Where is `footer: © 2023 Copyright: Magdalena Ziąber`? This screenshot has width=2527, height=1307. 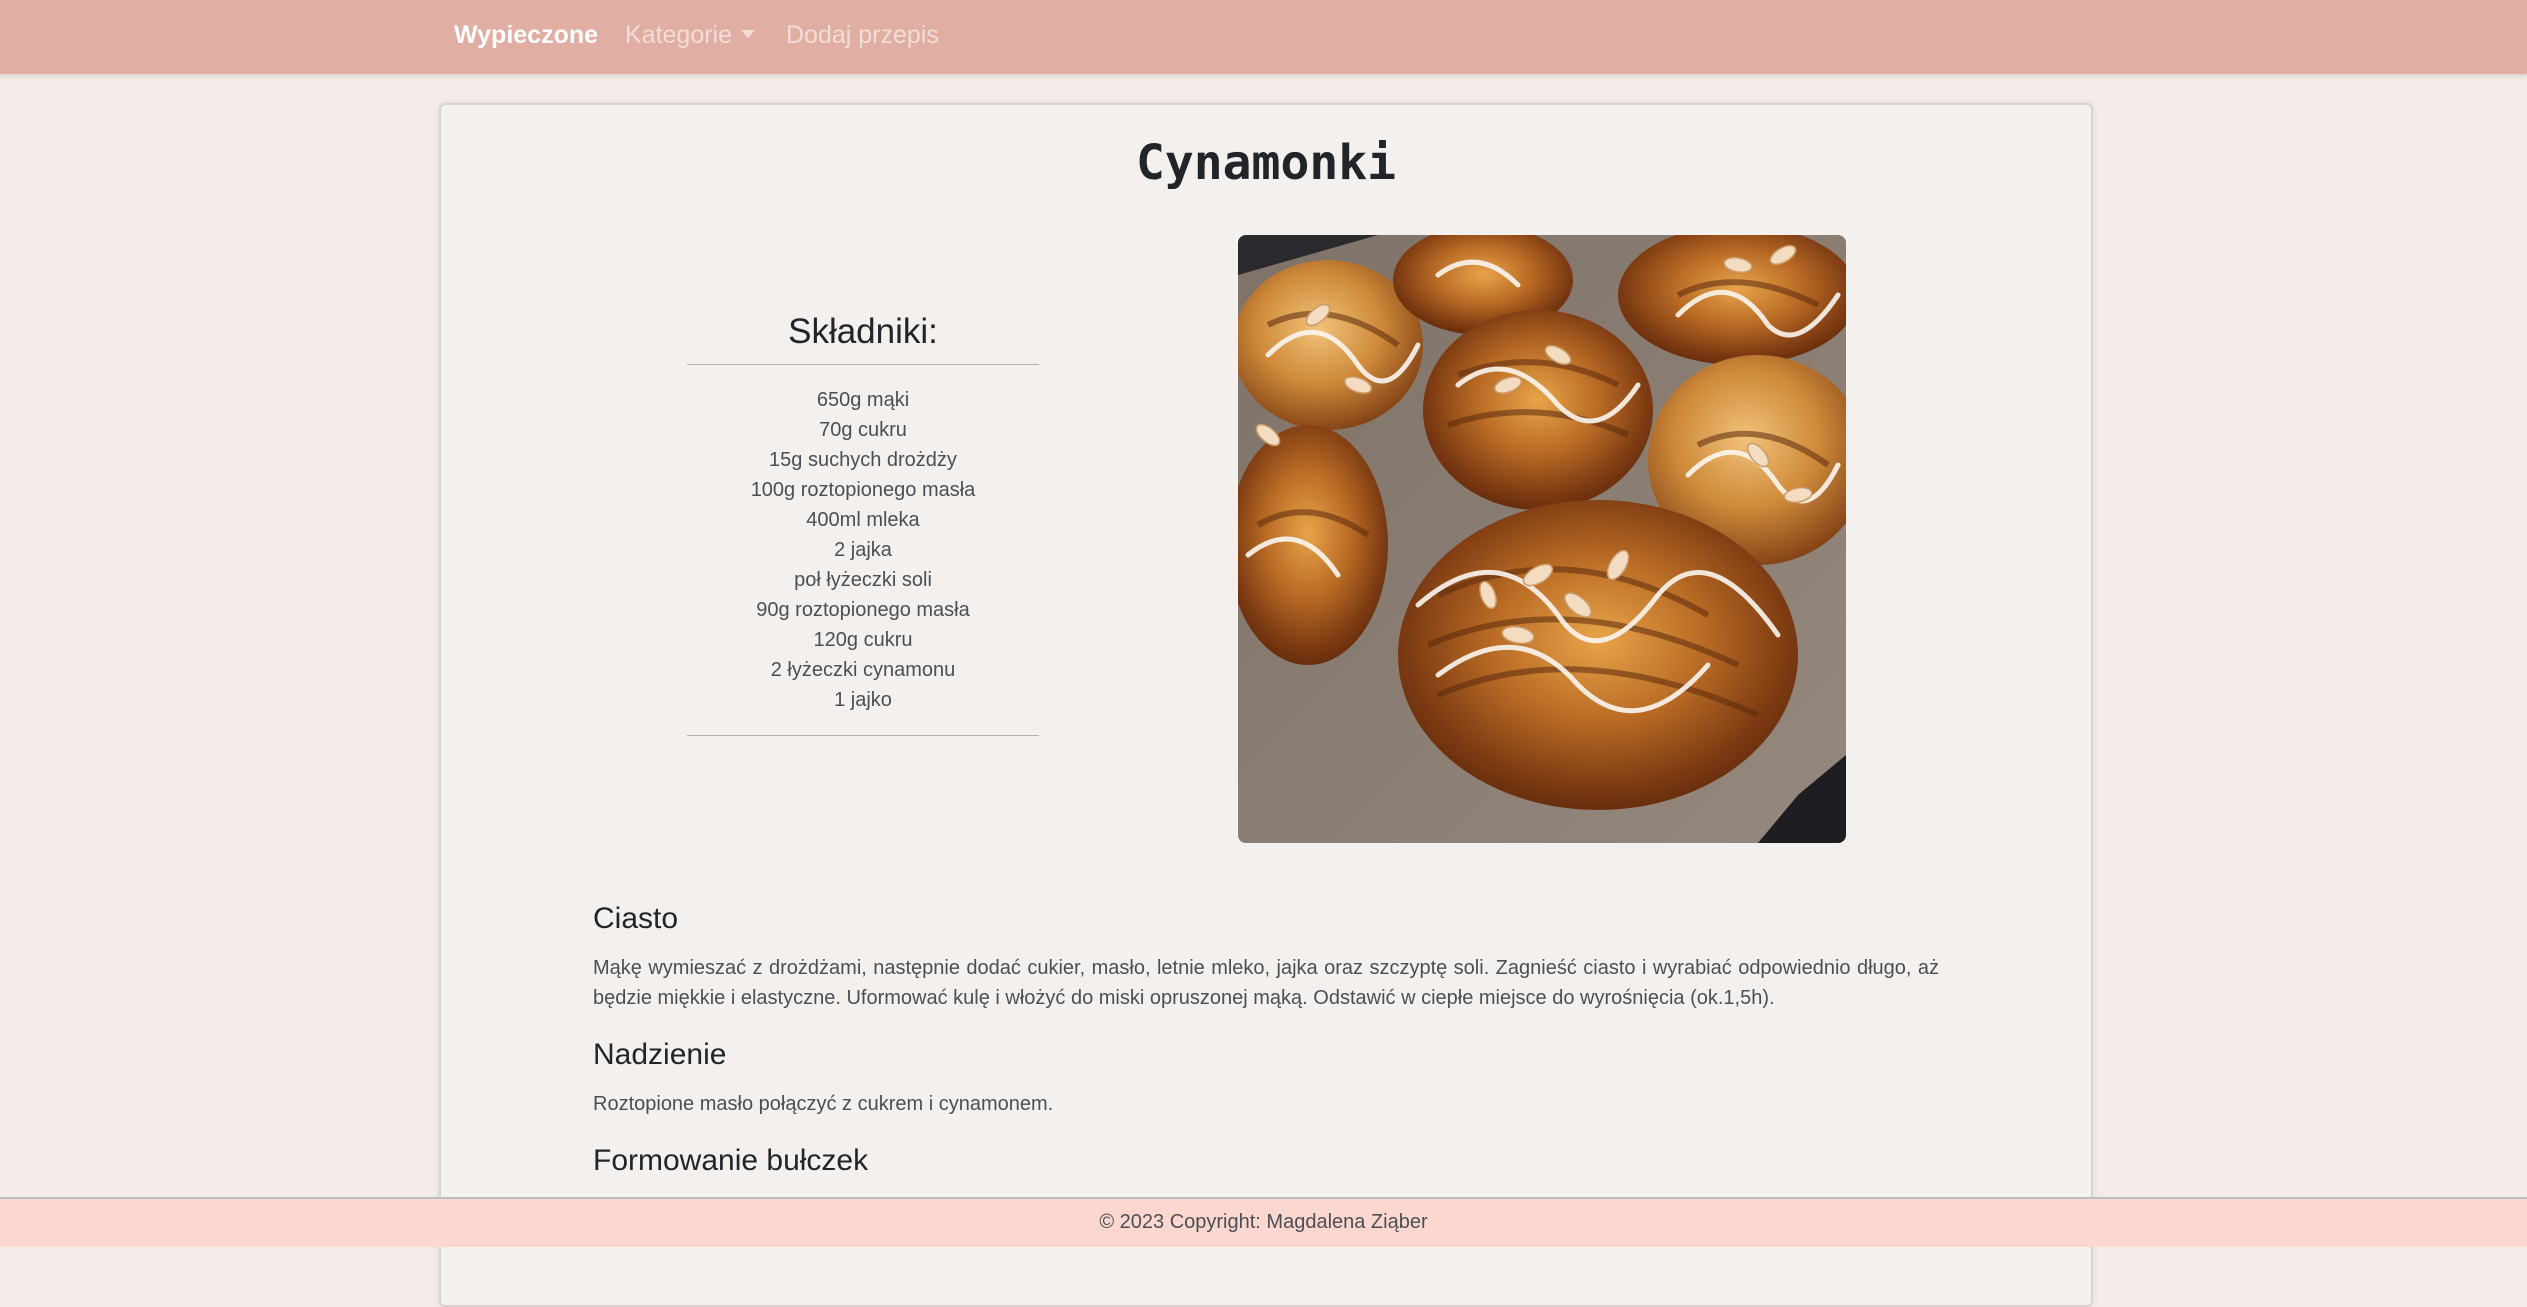
footer: © 2023 Copyright: Magdalena Ziąber is located at coordinates (1263, 1222).